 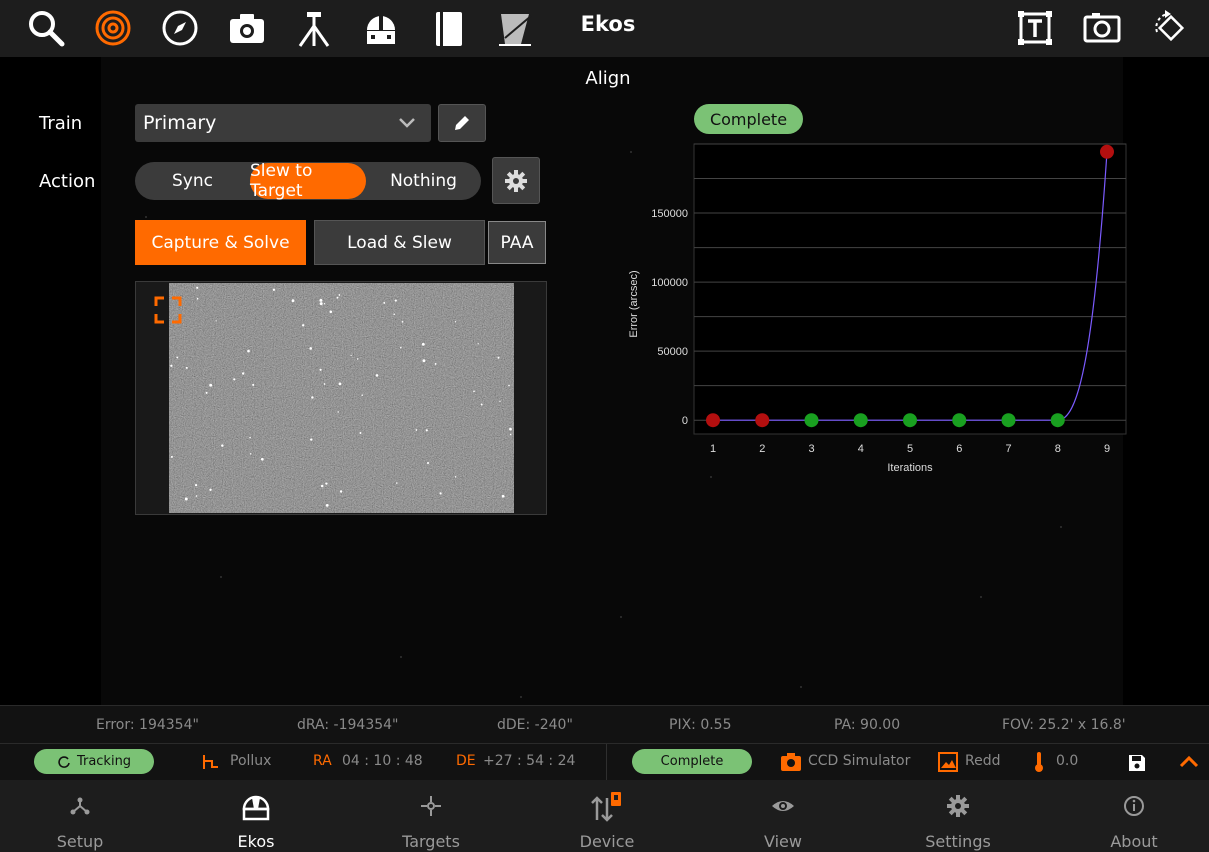 What do you see at coordinates (1169, 28) in the screenshot?
I see `rotate-icon` at bounding box center [1169, 28].